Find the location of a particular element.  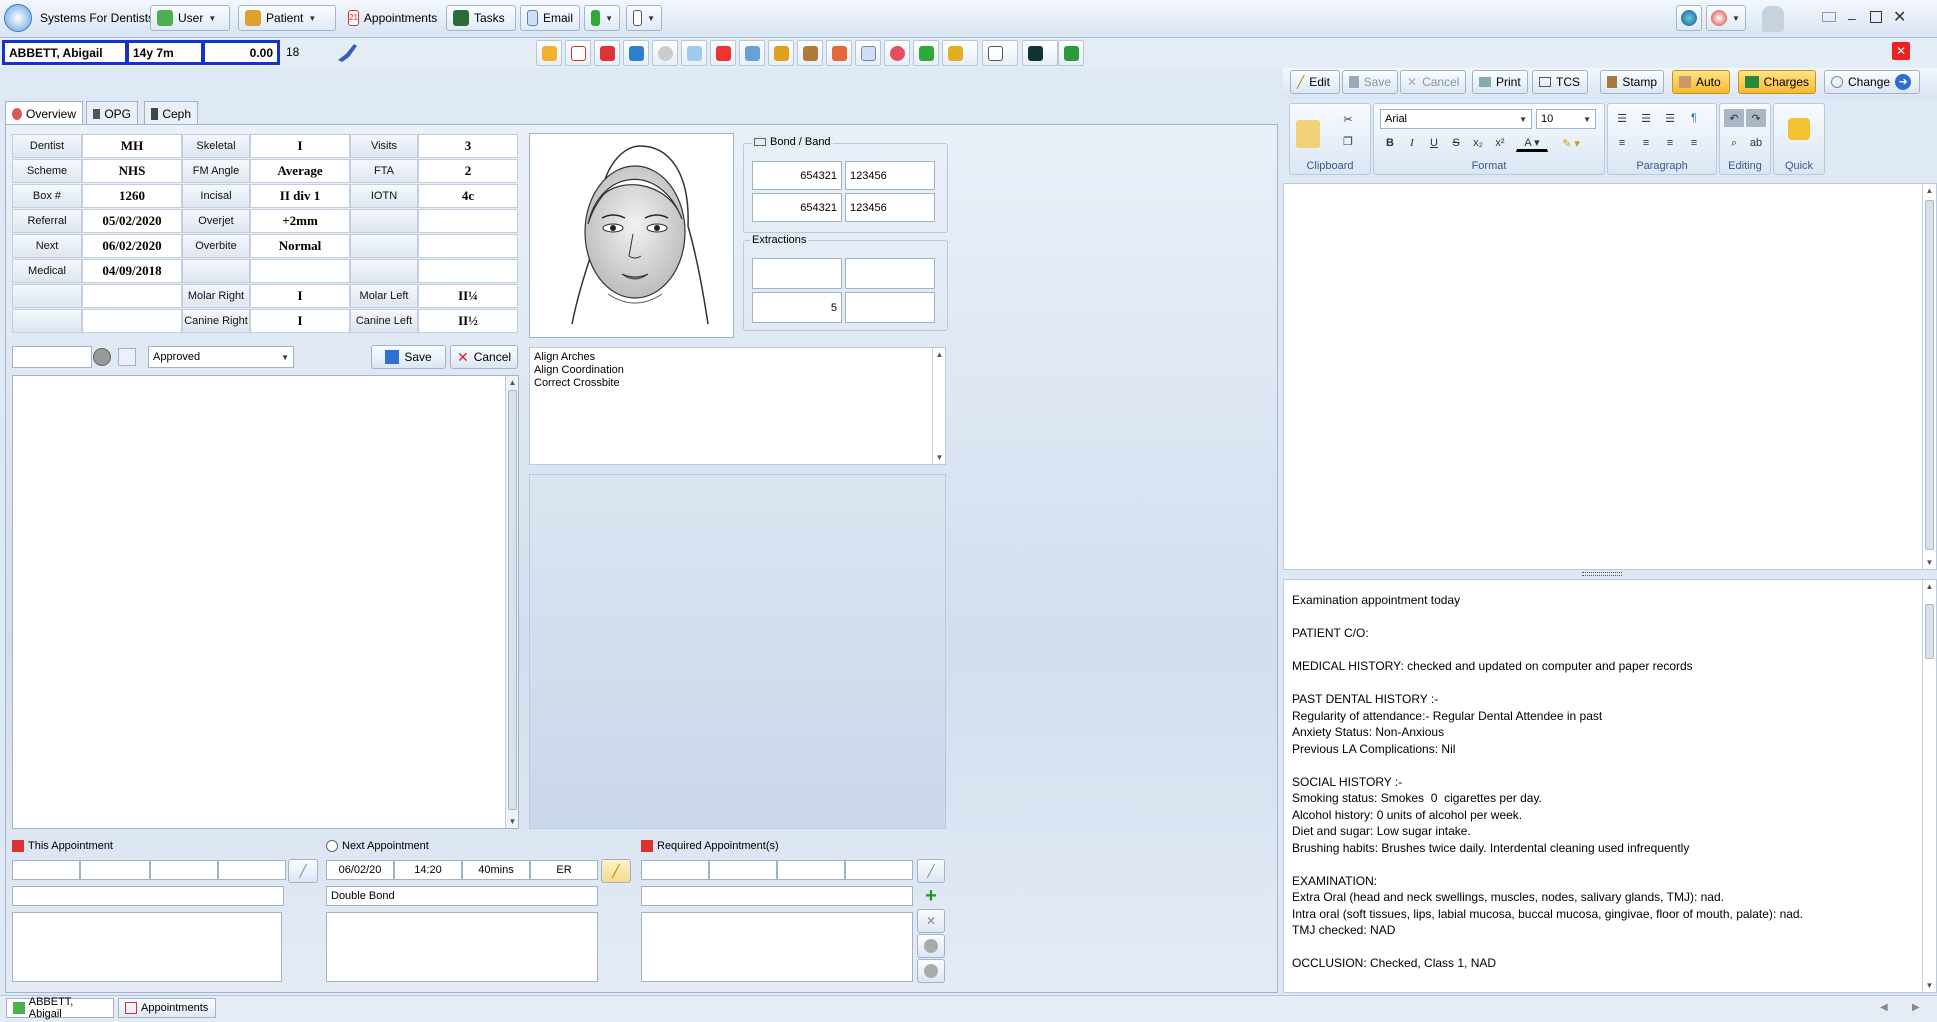

req-appt-code is located at coordinates (879, 870).